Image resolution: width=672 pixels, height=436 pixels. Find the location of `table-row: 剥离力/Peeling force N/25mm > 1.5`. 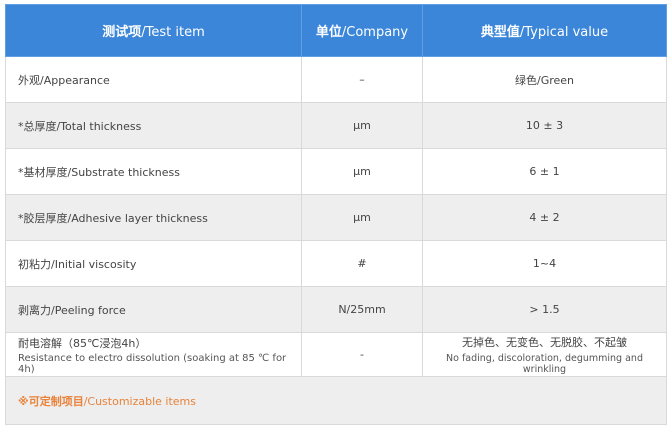

table-row: 剥离力/Peeling force N/25mm > 1.5 is located at coordinates (336, 309).